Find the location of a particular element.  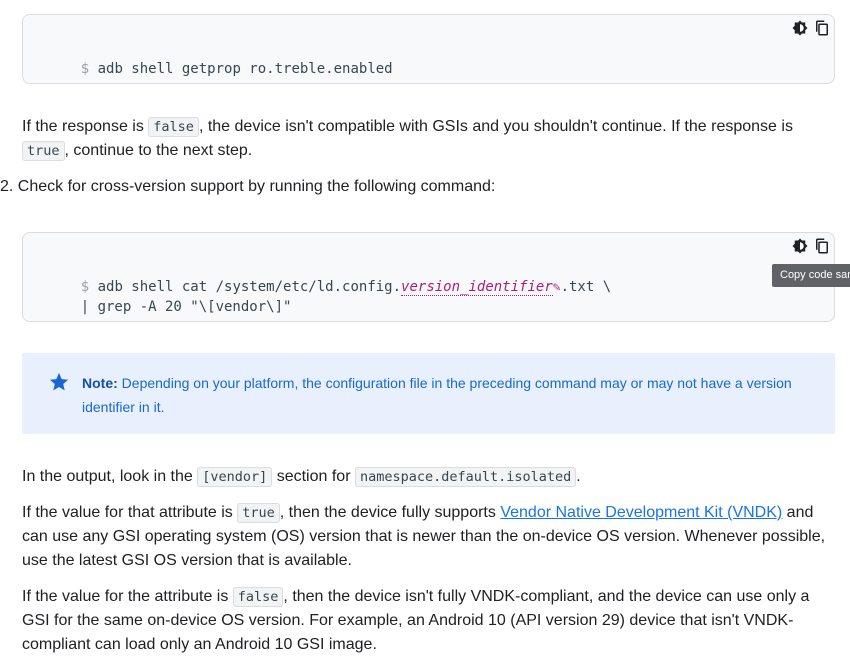

paragraph-text: . is located at coordinates (578, 476).